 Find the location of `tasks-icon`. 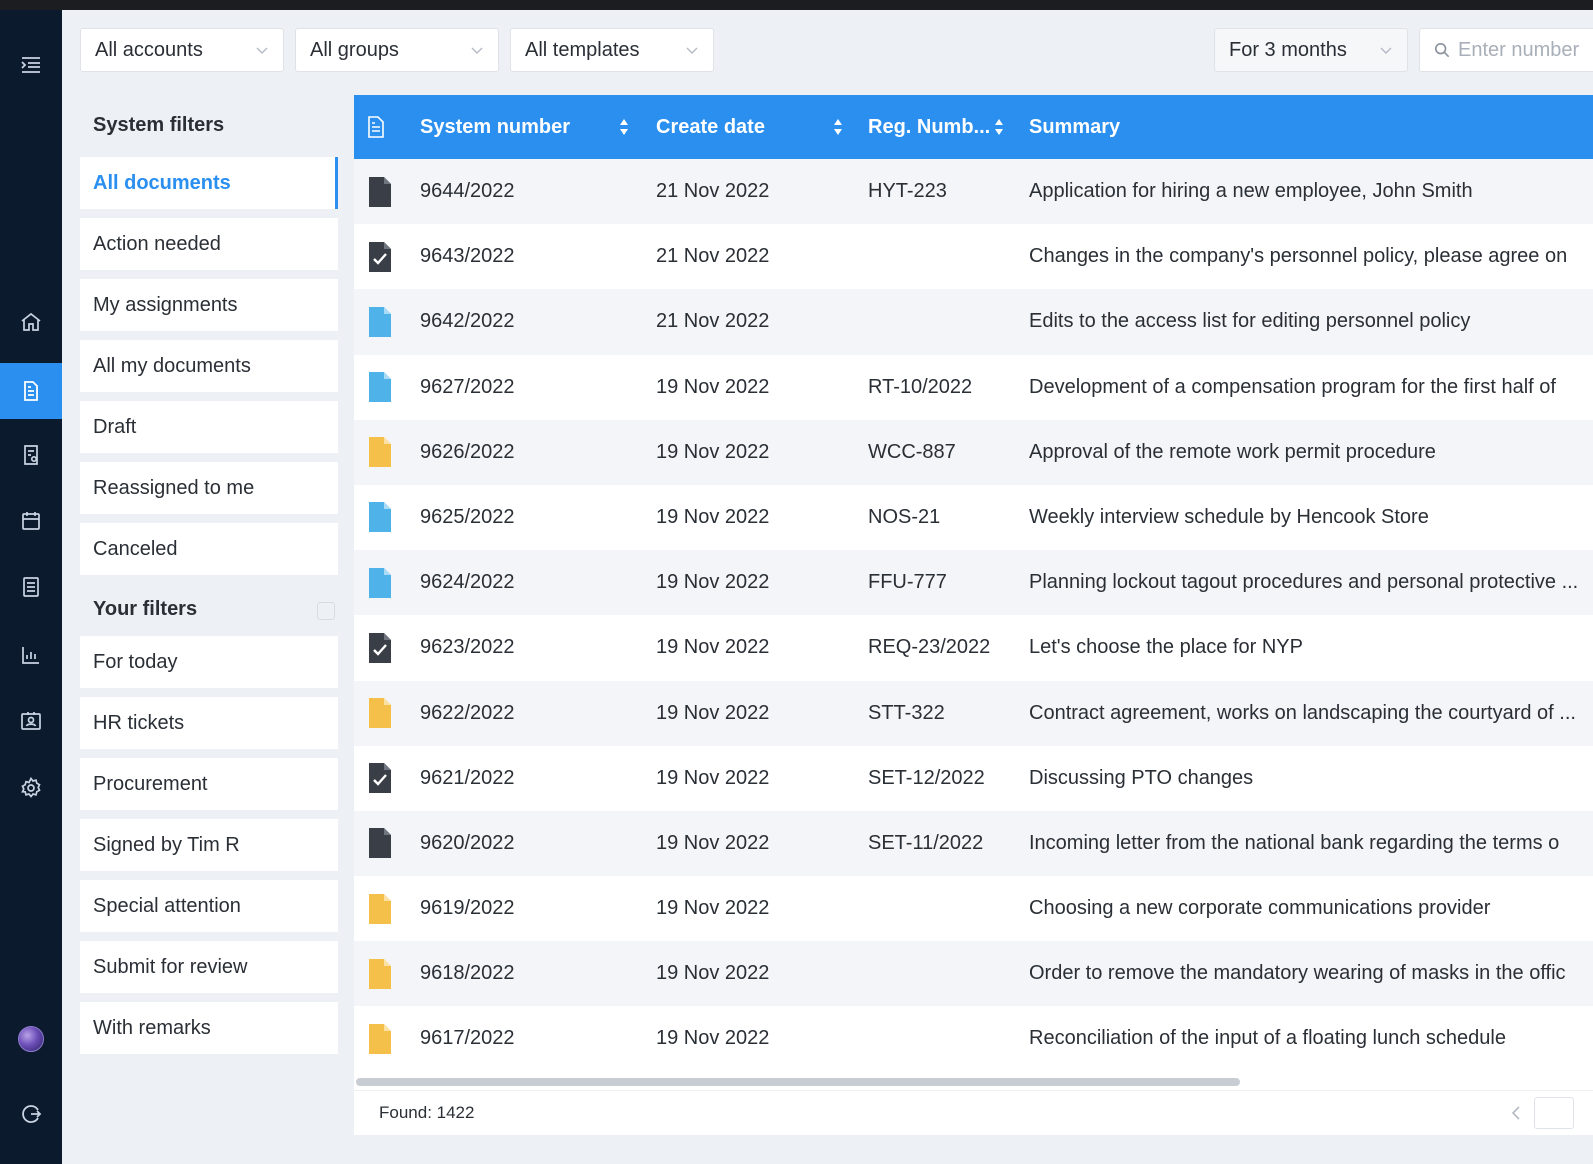

tasks-icon is located at coordinates (31, 455).